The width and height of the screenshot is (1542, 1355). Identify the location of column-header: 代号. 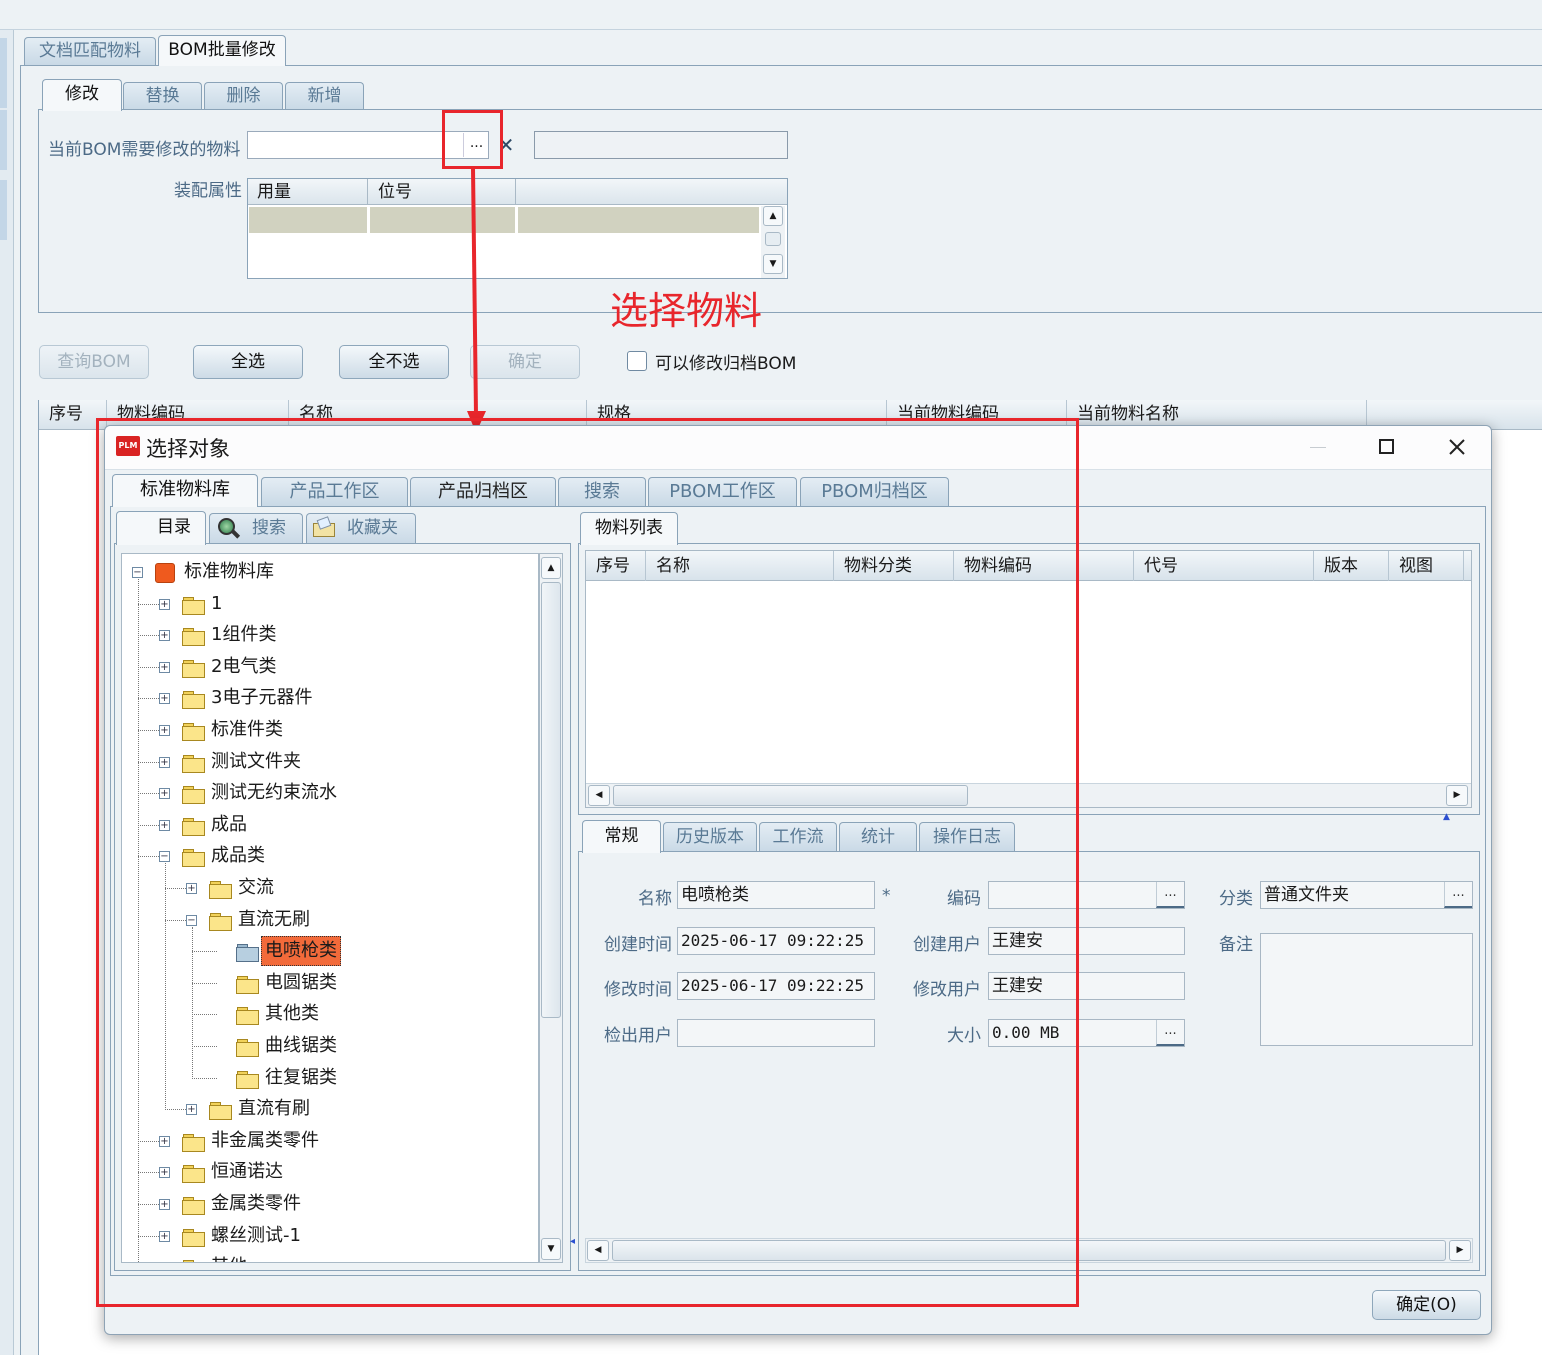
(1224, 566).